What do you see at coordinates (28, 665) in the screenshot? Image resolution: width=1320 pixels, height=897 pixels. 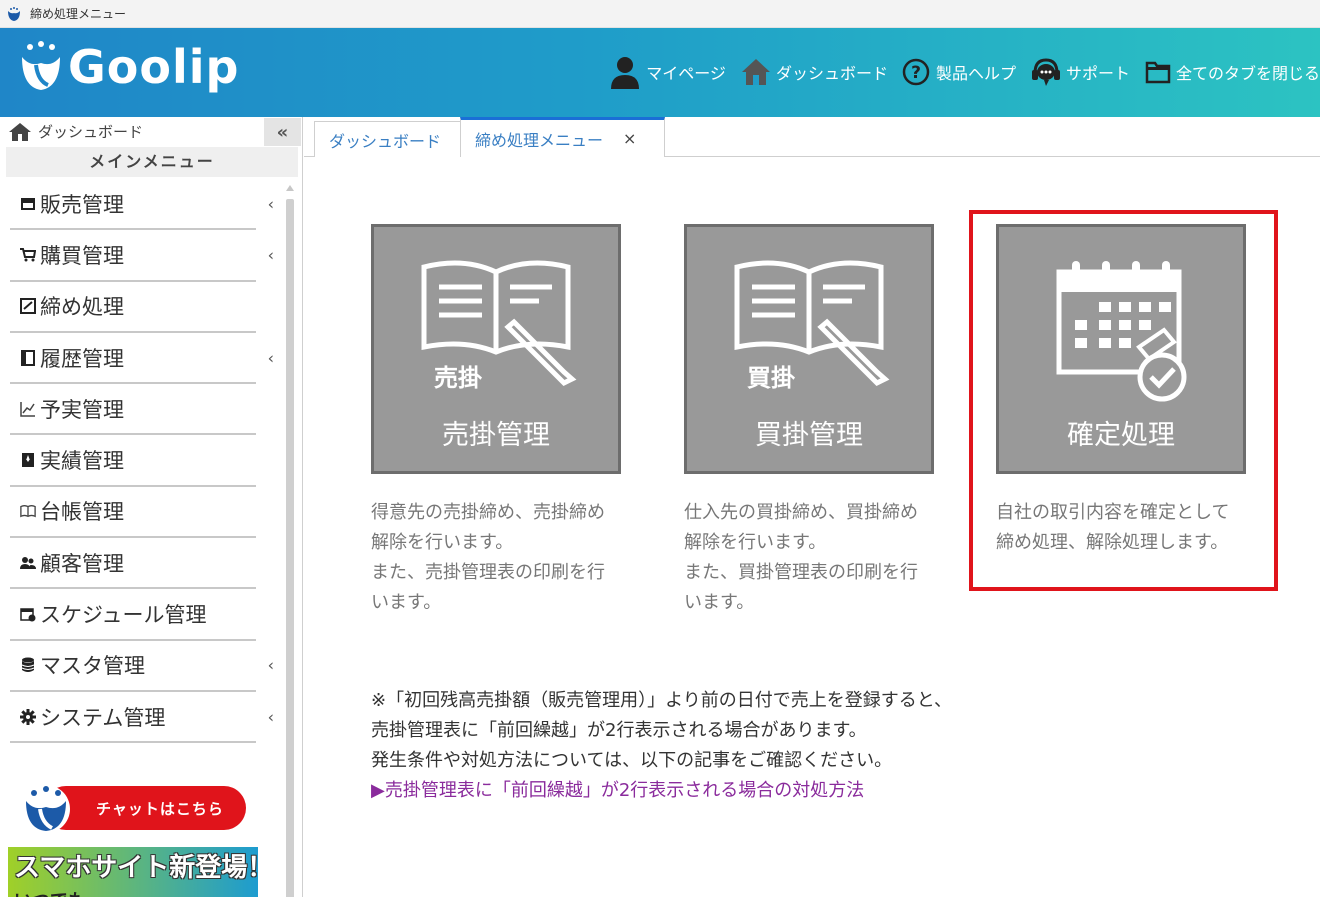 I see `database-icon` at bounding box center [28, 665].